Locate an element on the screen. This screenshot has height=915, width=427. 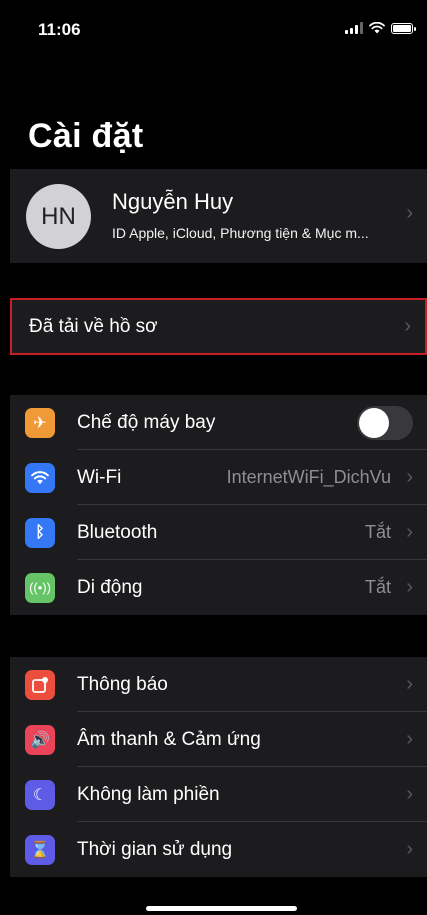
avatar: HN is located at coordinates (58, 216).